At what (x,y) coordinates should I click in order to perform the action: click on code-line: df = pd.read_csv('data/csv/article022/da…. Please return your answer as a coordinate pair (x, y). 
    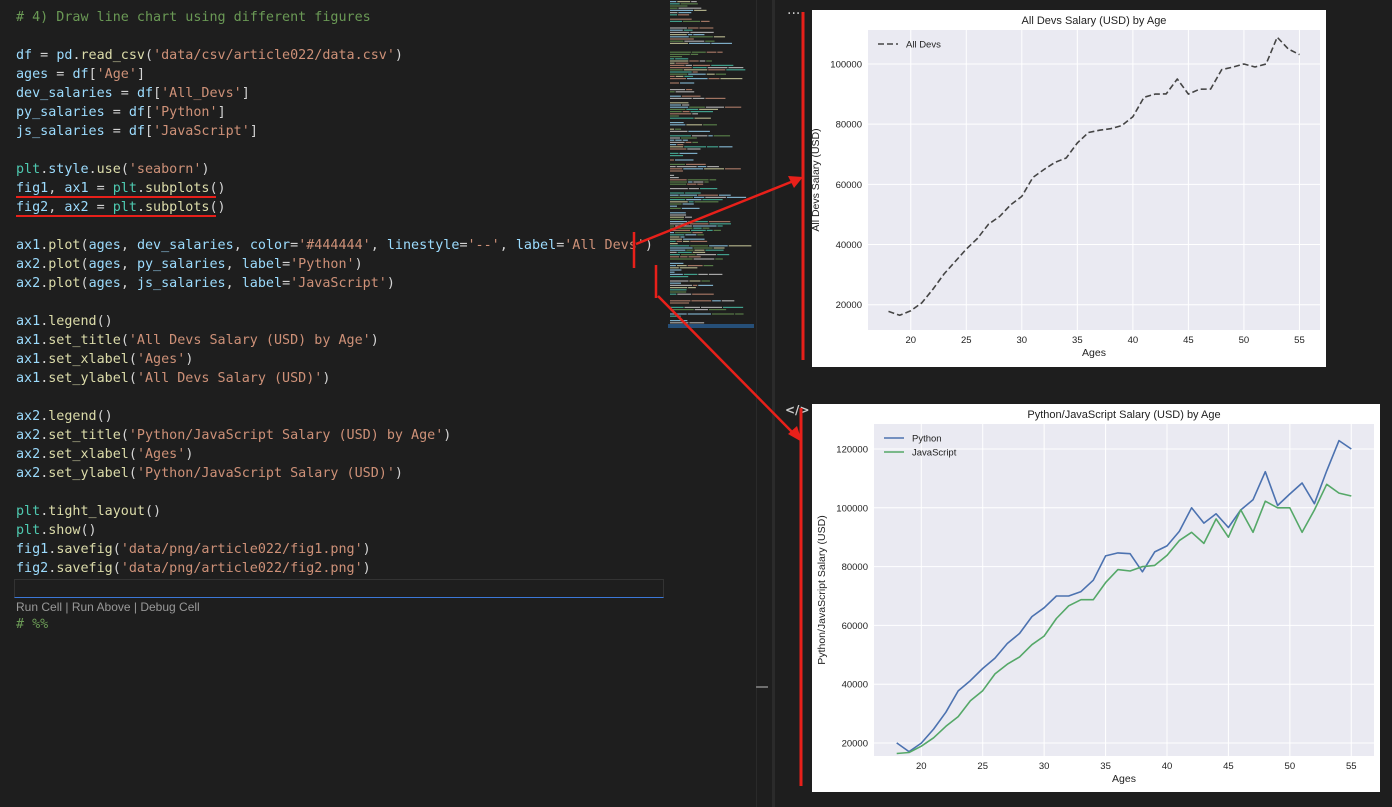
    Looking at the image, I should click on (209, 55).